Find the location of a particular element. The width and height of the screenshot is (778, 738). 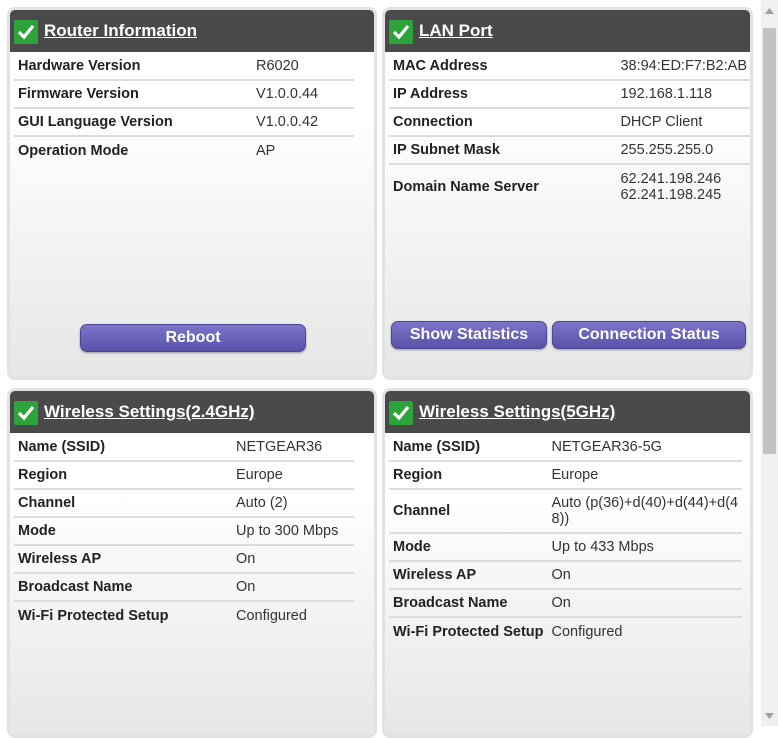

lan-port-header: LAN Port is located at coordinates (567, 31).